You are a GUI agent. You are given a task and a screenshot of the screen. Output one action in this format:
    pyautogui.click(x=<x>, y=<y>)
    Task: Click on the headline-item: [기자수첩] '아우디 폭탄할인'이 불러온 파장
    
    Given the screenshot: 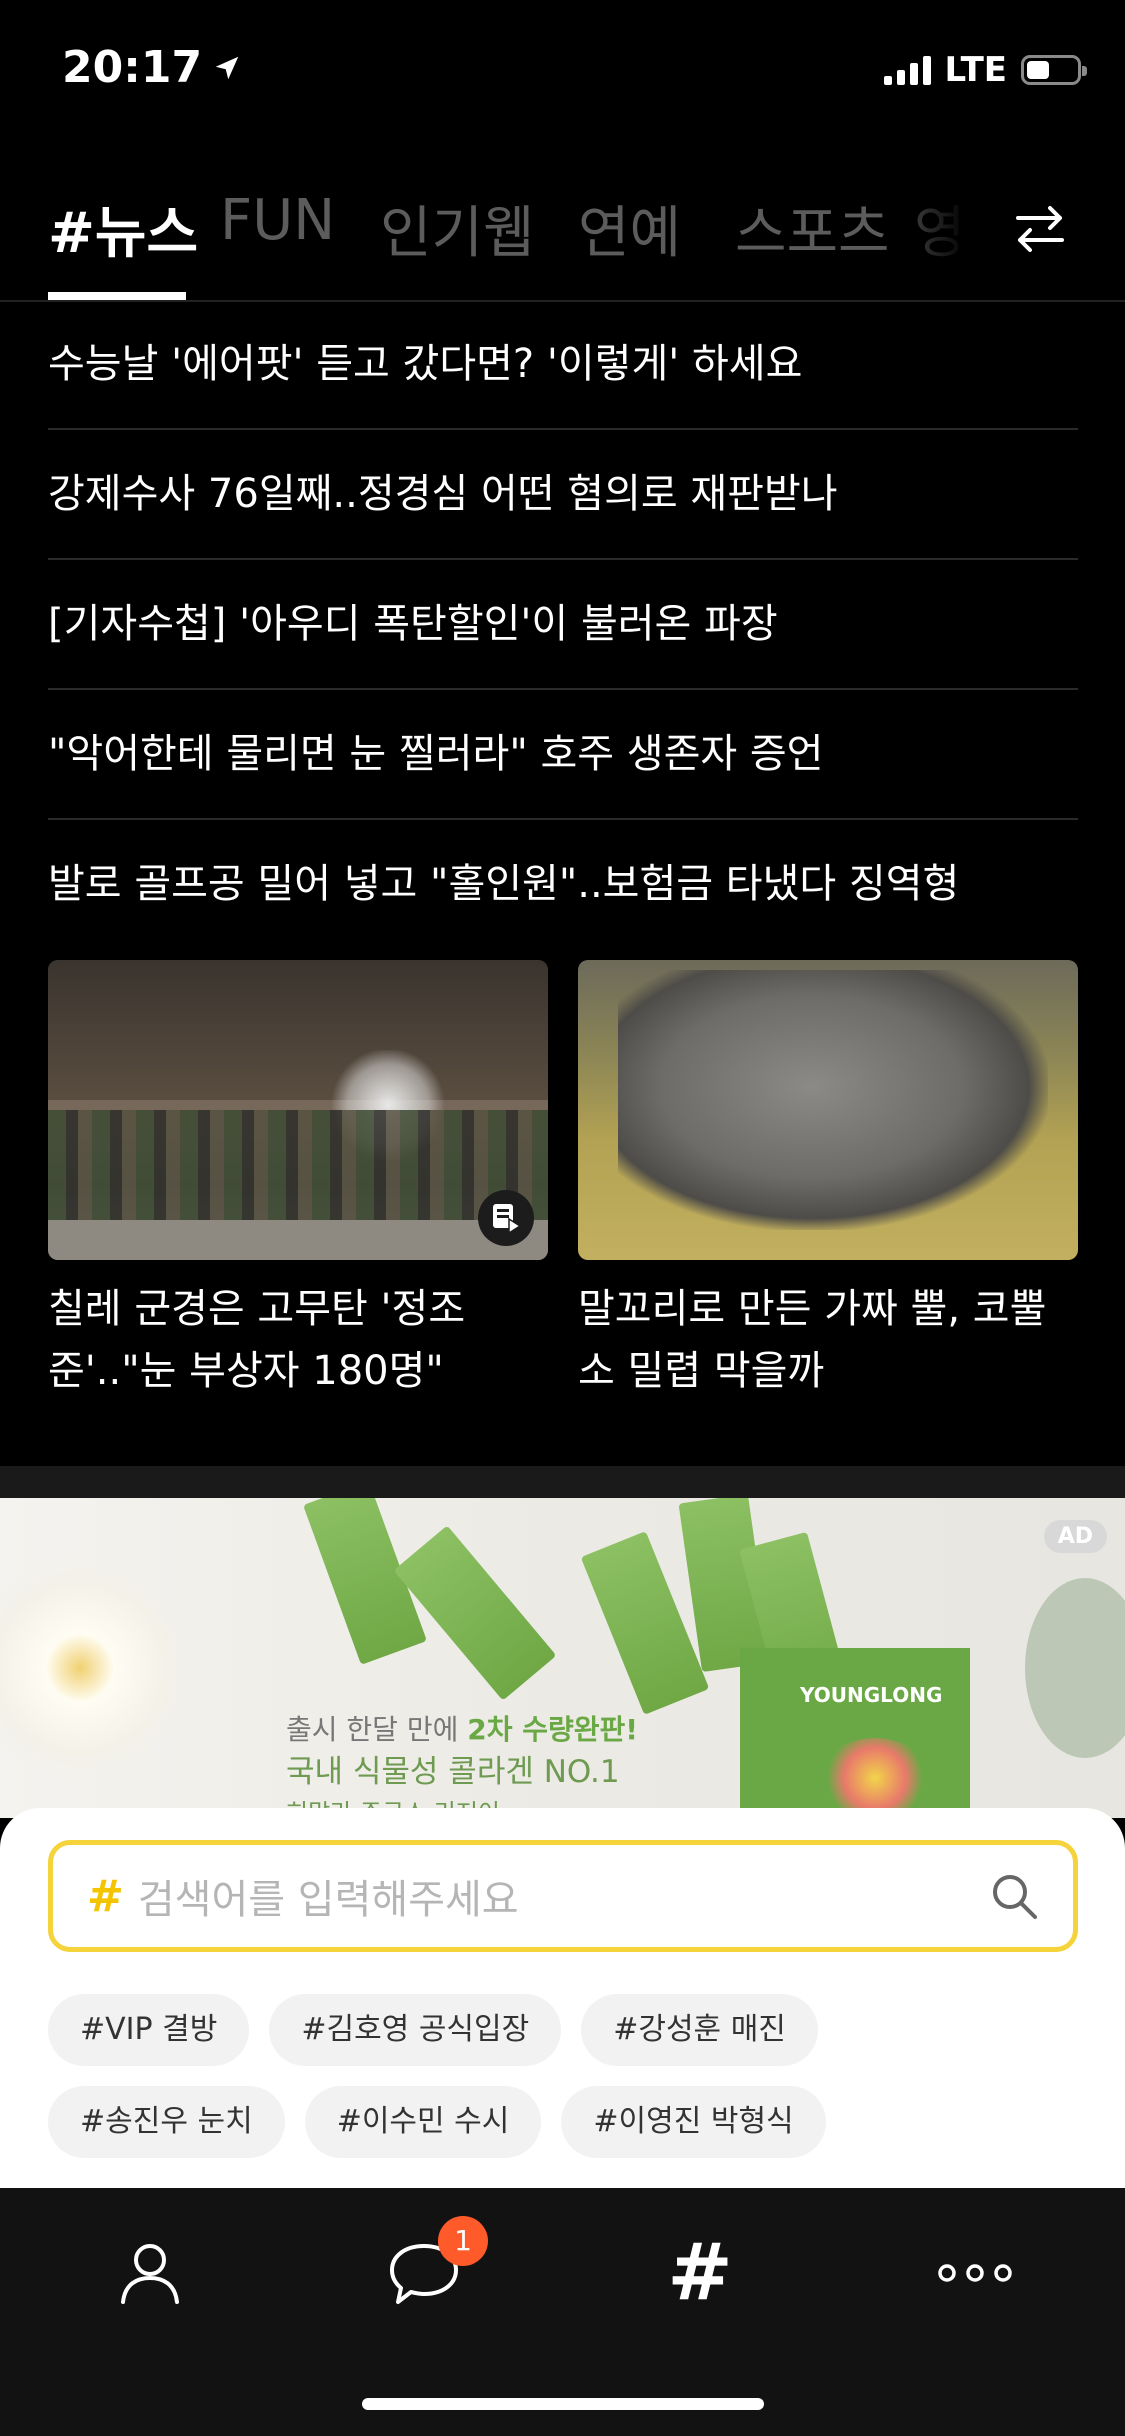 What is the action you would take?
    pyautogui.click(x=563, y=625)
    